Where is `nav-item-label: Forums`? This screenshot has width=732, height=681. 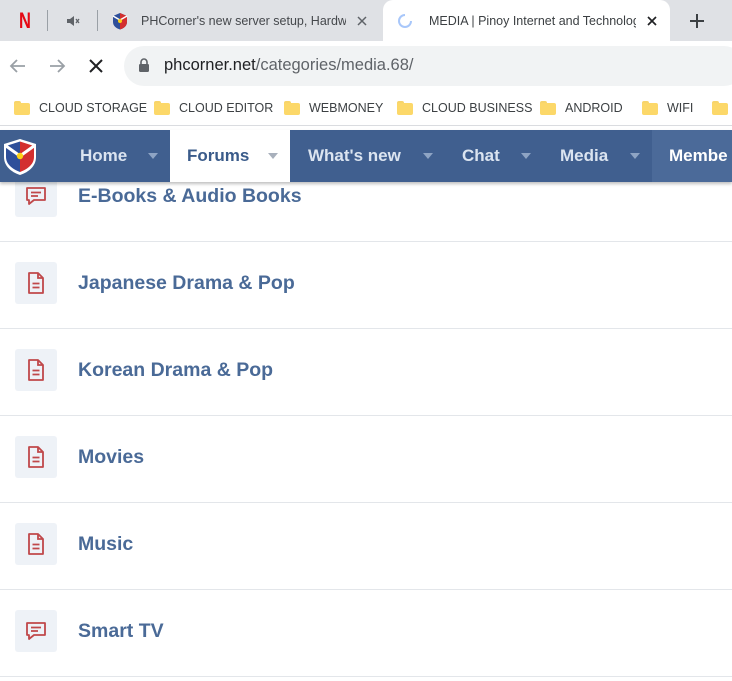
nav-item-label: Forums is located at coordinates (218, 155).